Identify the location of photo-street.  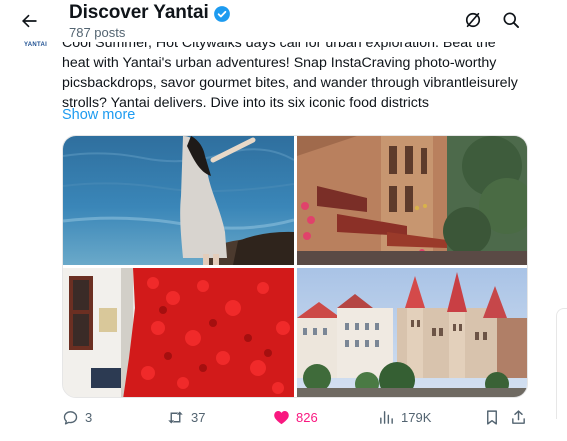
(412, 200).